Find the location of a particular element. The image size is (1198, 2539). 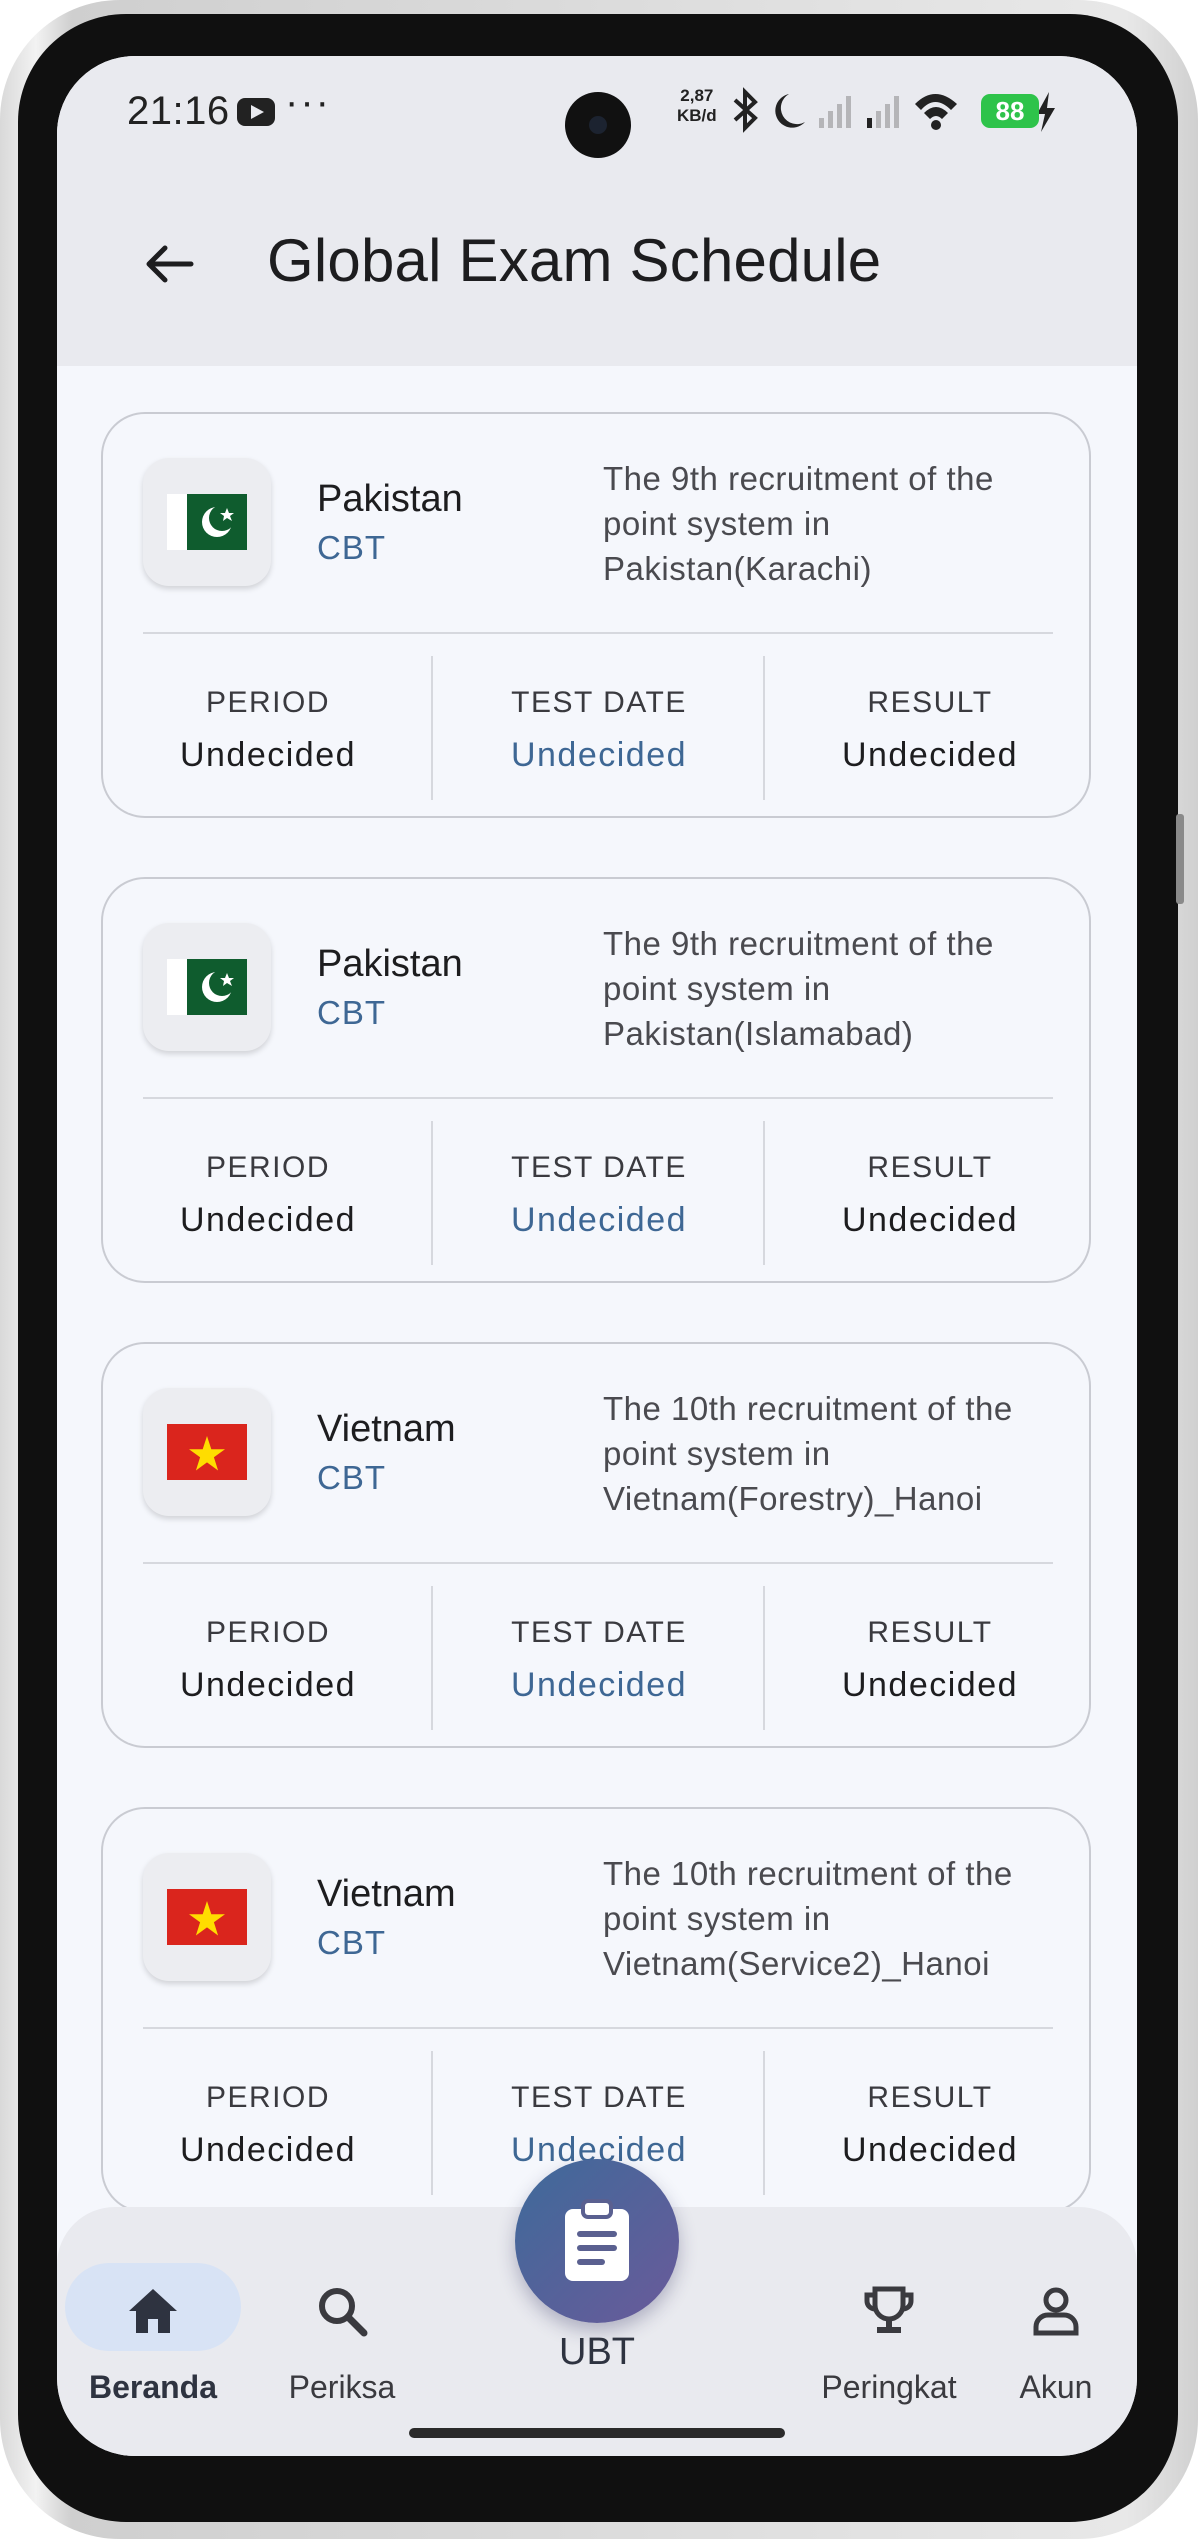

wifi-icon is located at coordinates (936, 112).